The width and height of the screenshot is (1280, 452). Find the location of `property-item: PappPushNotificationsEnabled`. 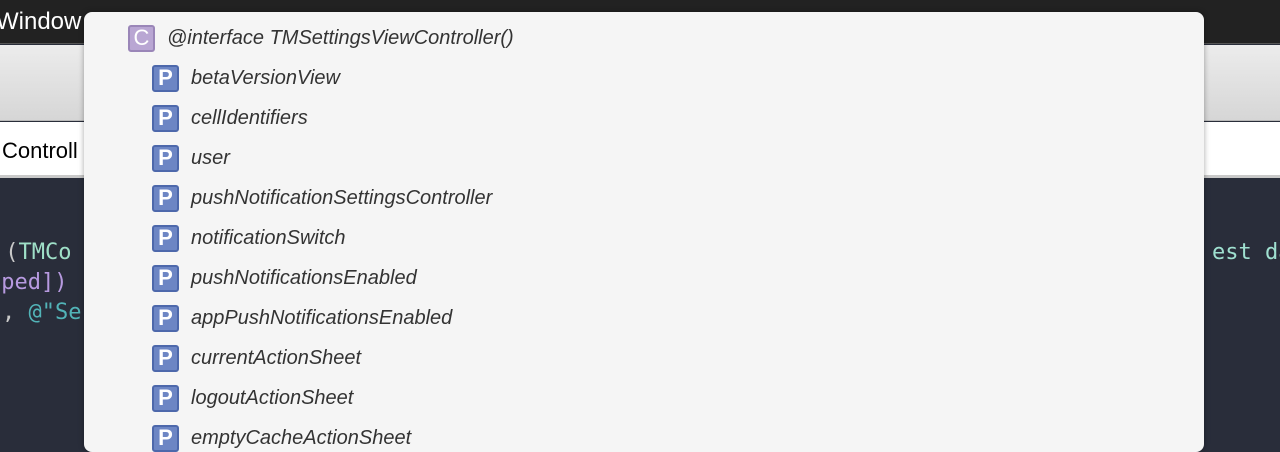

property-item: PappPushNotificationsEnabled is located at coordinates (302, 318).